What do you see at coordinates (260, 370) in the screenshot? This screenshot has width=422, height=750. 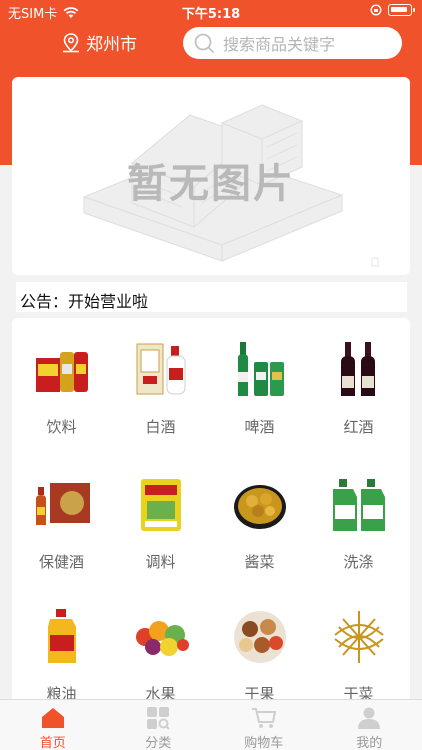 I see `beer-icon` at bounding box center [260, 370].